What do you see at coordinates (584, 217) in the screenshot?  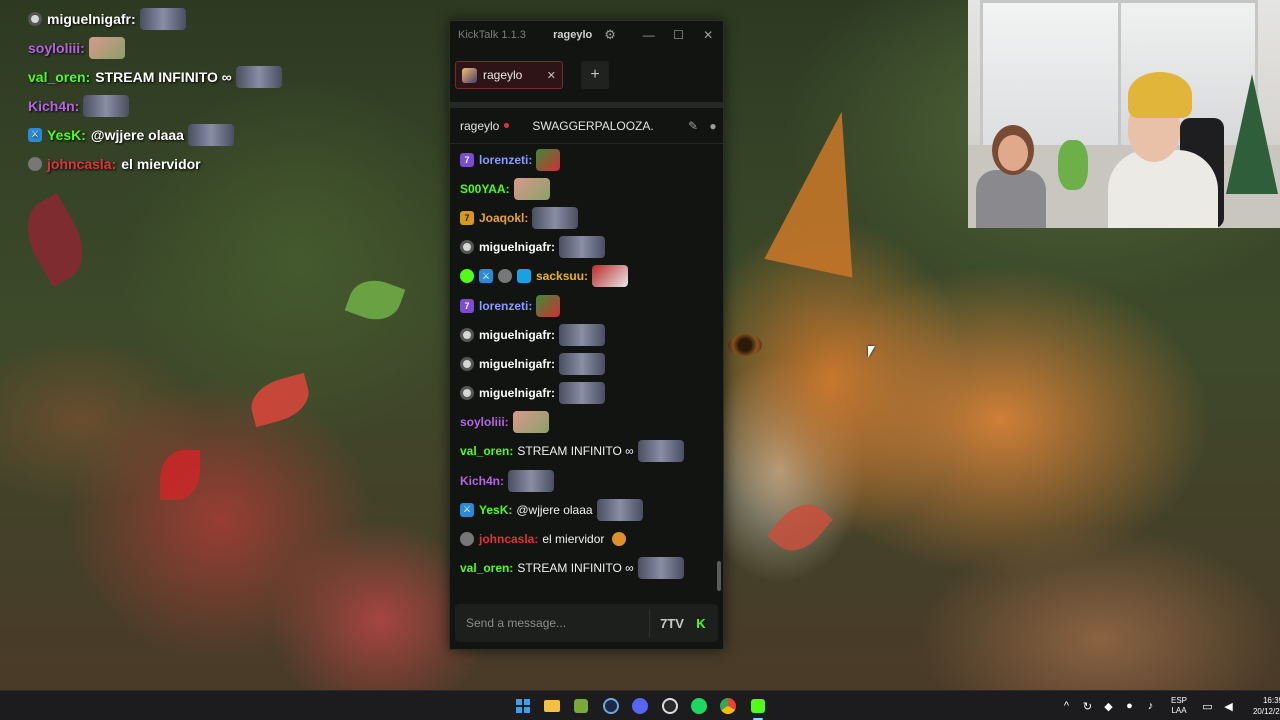 I see `chat-message: 7 Joaqokl:` at bounding box center [584, 217].